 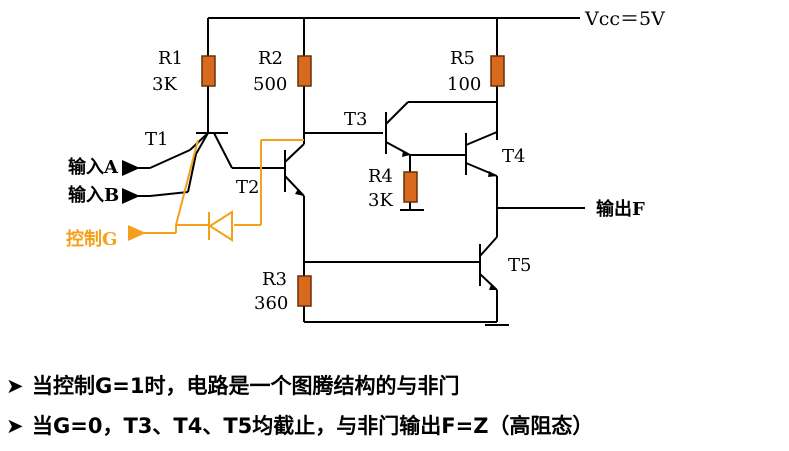 I want to click on t4-label: T4, so click(x=513, y=156).